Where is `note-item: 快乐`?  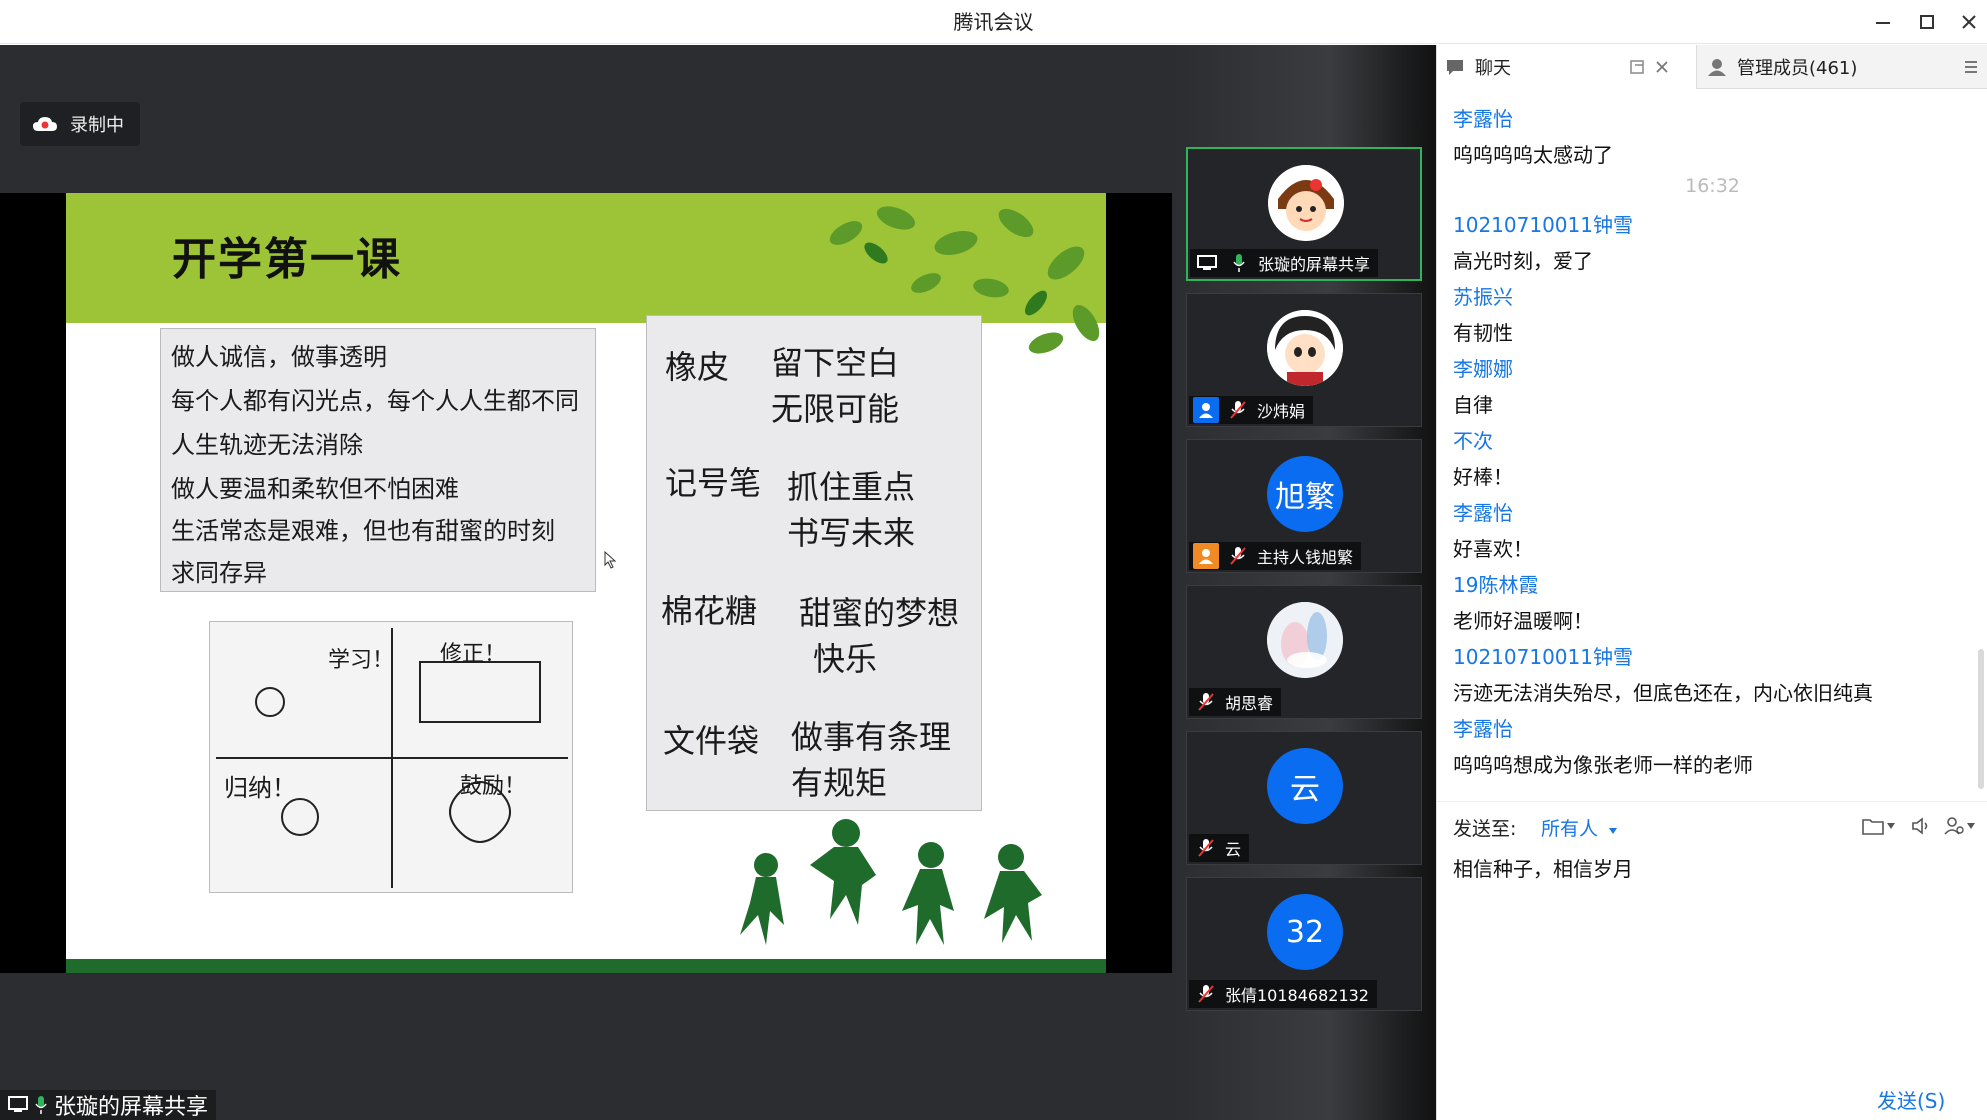 note-item: 快乐 is located at coordinates (845, 659).